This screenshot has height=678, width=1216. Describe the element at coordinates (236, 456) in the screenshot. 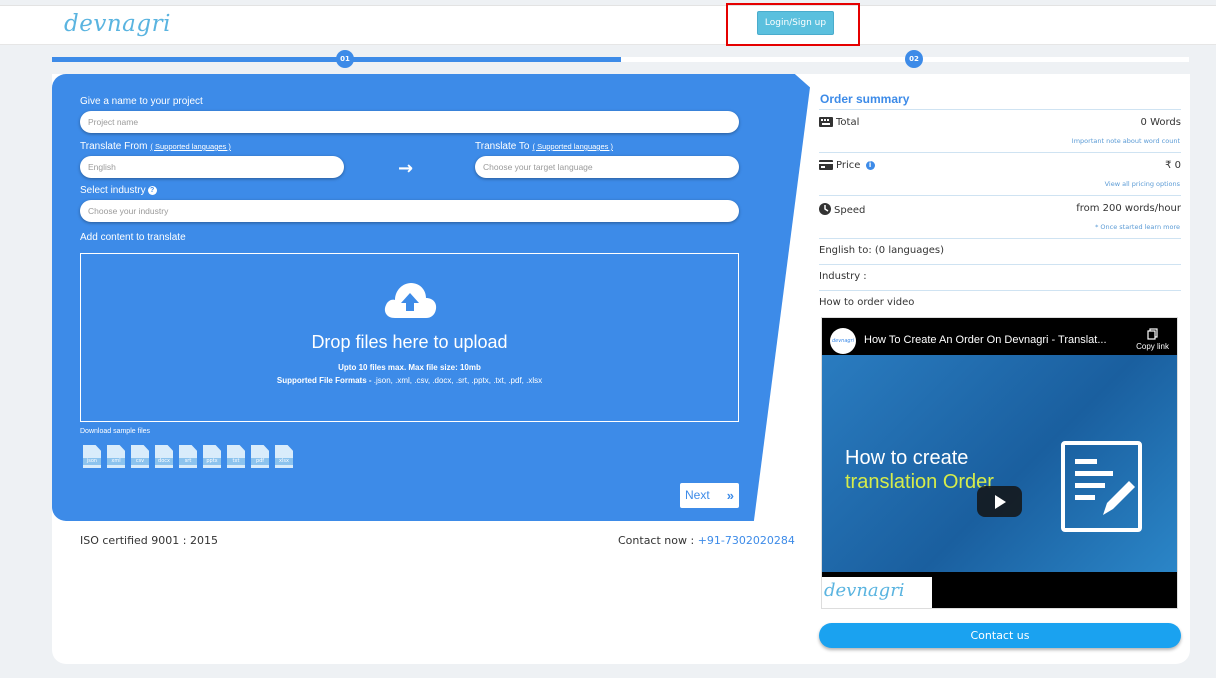

I see `sample-file-txt-icon: txt` at that location.